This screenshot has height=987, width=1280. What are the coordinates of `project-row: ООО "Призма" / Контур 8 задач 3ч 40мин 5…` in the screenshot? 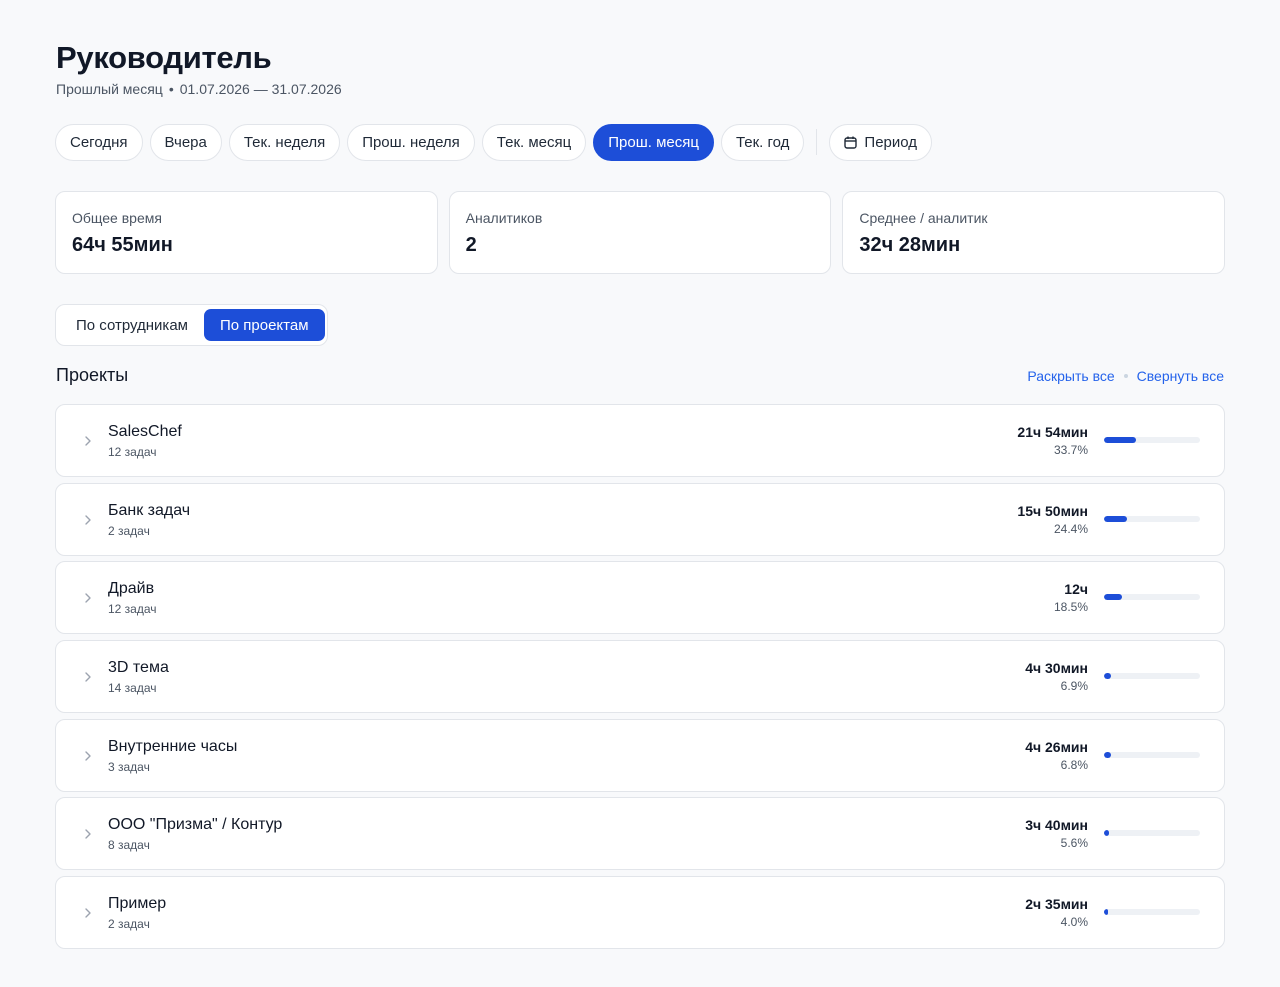 It's located at (640, 834).